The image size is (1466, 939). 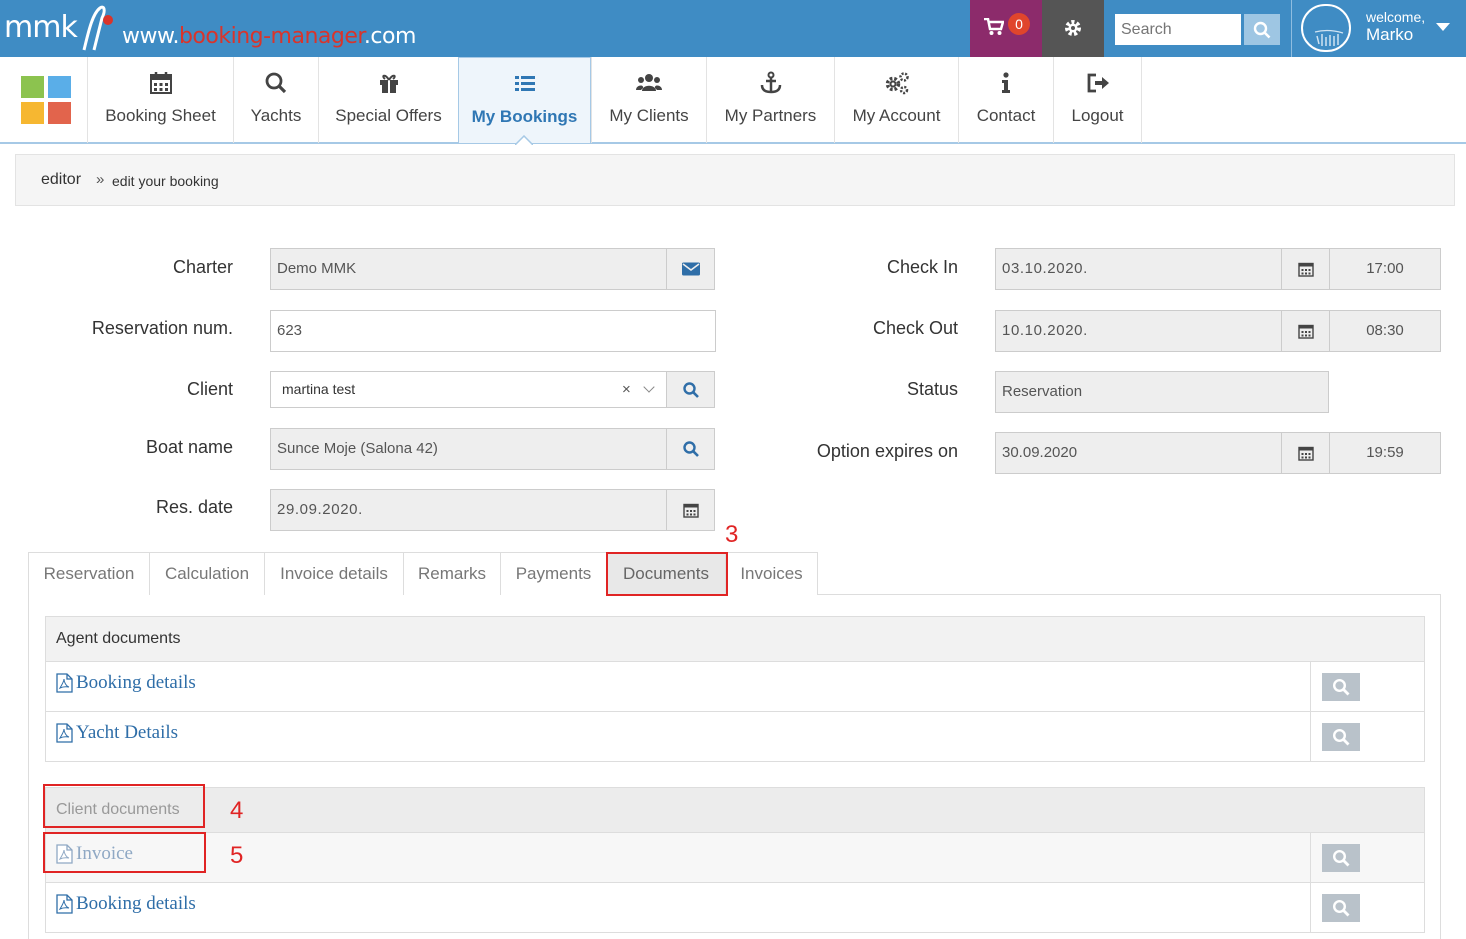 What do you see at coordinates (207, 573) in the screenshot?
I see `tab-calculation: Calculation` at bounding box center [207, 573].